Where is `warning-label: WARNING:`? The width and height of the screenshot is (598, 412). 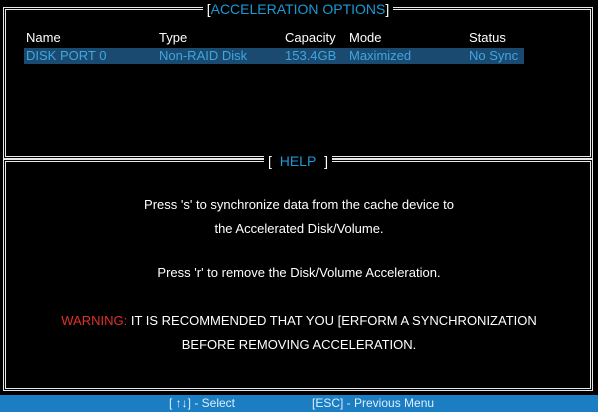 warning-label: WARNING: is located at coordinates (94, 320).